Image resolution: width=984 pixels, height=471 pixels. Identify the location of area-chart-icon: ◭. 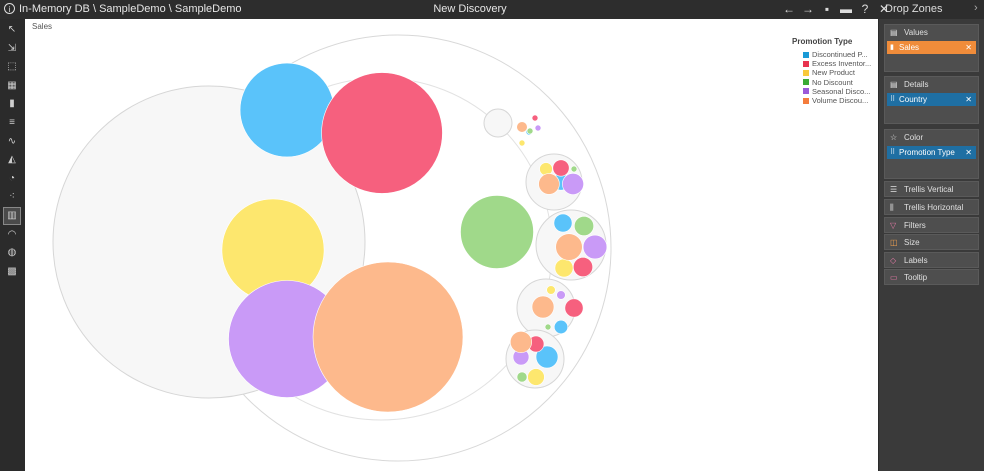
(12, 160).